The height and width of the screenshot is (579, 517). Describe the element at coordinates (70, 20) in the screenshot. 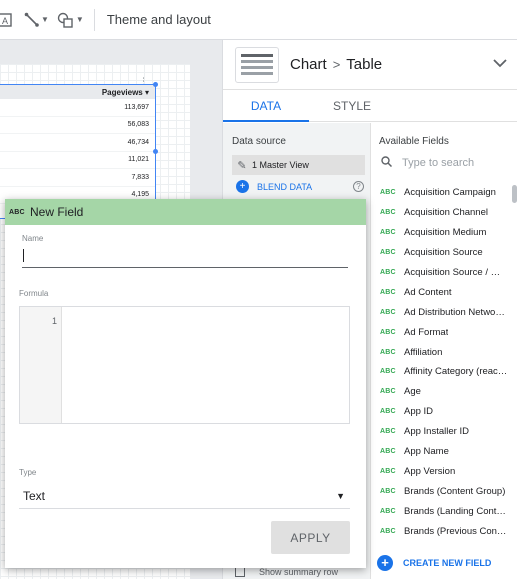

I see `shape-tool-icon: ▼` at that location.